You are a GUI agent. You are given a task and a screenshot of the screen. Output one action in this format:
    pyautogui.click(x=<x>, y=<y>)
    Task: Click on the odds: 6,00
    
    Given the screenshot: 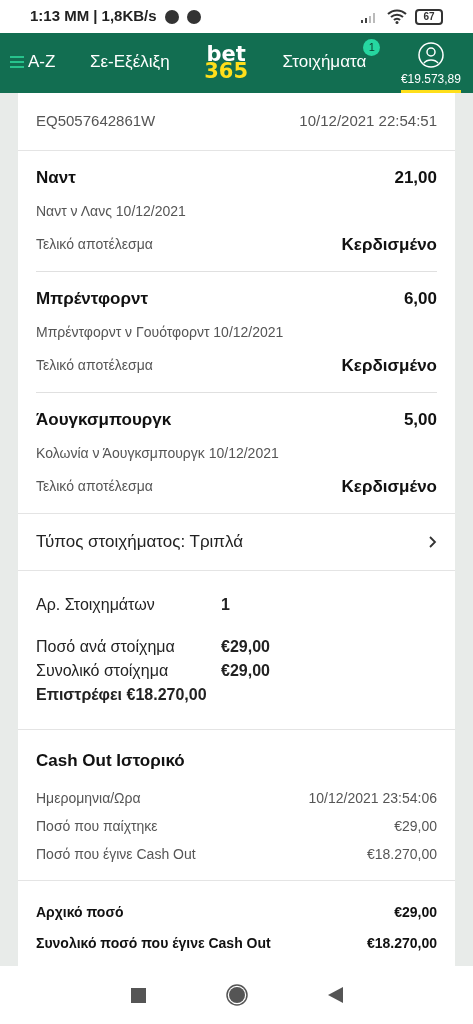 What is the action you would take?
    pyautogui.click(x=420, y=299)
    